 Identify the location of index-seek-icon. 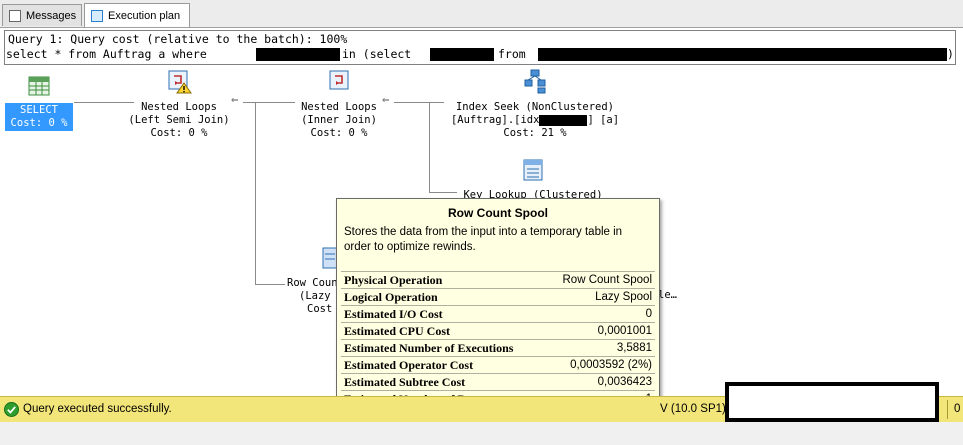
(535, 83).